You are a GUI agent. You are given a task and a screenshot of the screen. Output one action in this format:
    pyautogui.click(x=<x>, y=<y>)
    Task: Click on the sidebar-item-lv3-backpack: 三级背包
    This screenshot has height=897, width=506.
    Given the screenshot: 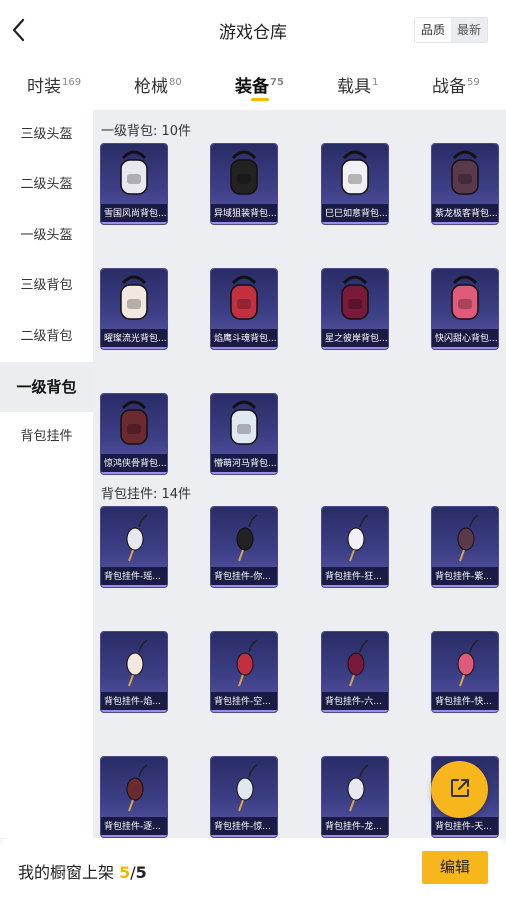 What is the action you would take?
    pyautogui.click(x=46, y=286)
    